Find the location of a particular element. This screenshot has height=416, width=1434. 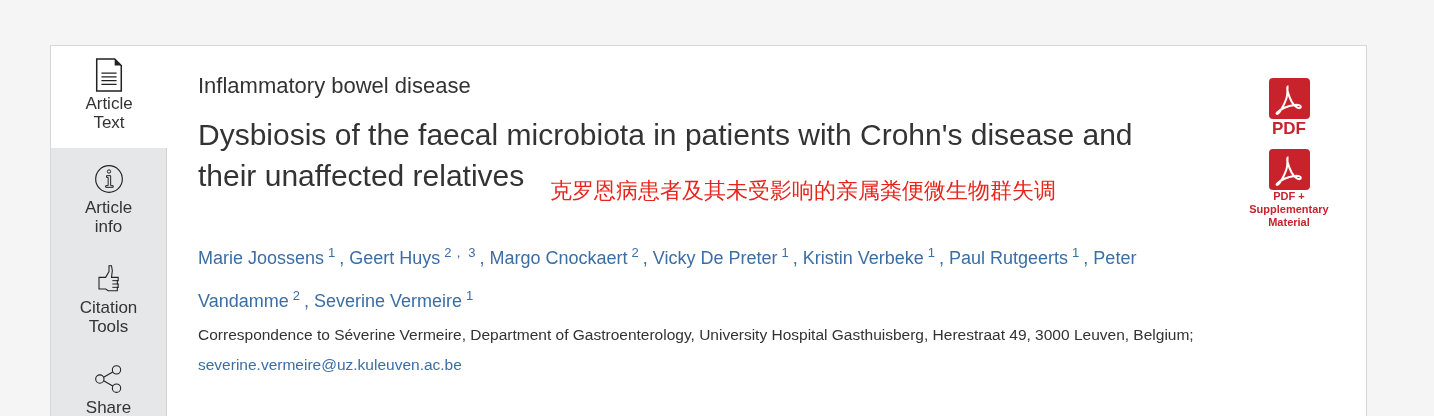

sidebar-tab: Citation Tools is located at coordinates (109, 298).